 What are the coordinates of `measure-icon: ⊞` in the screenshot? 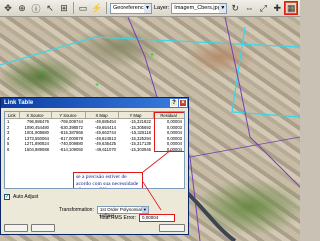 It's located at (64, 8).